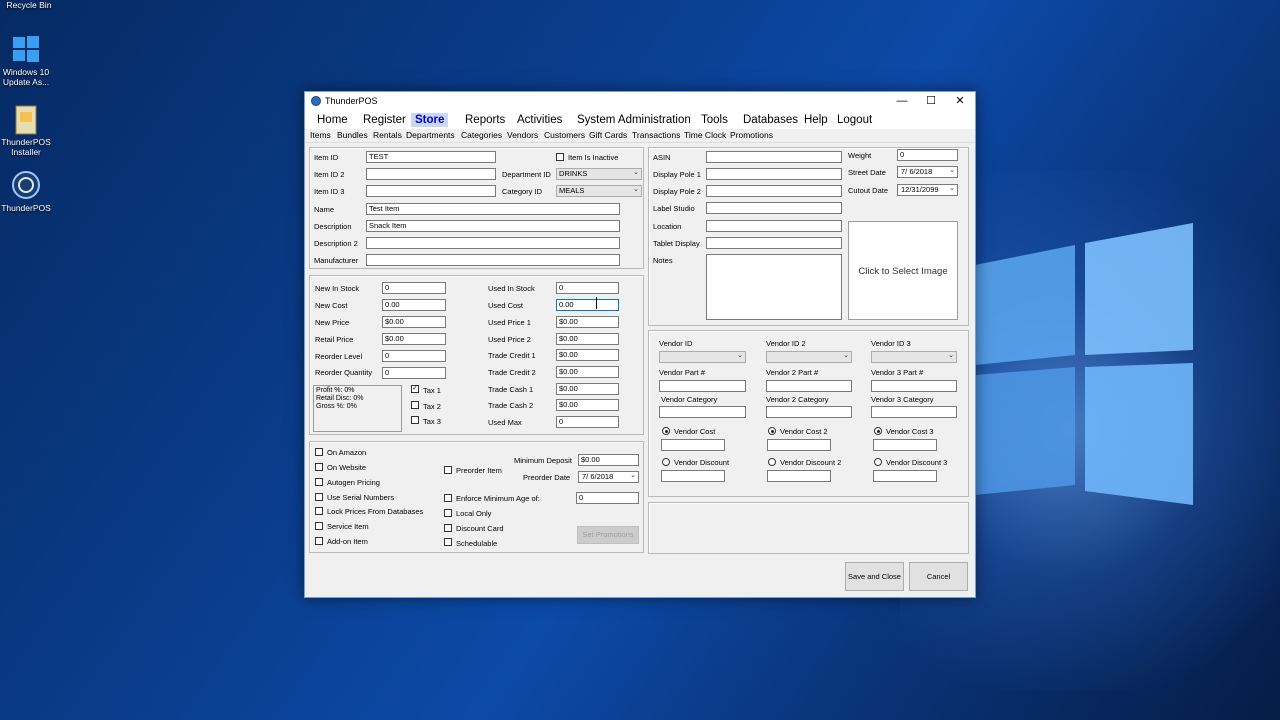 The width and height of the screenshot is (1280, 720). Describe the element at coordinates (774, 226) in the screenshot. I see `location-input` at that location.